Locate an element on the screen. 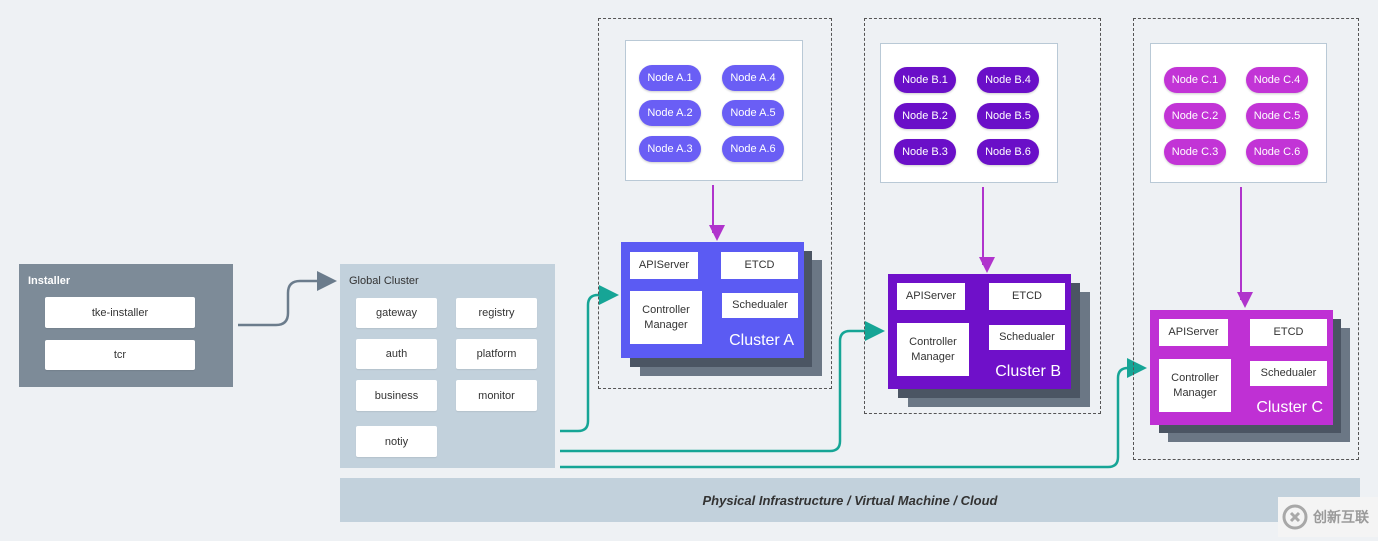 The image size is (1378, 541). cluster-a-controller-manager: Controller Manager is located at coordinates (666, 317).